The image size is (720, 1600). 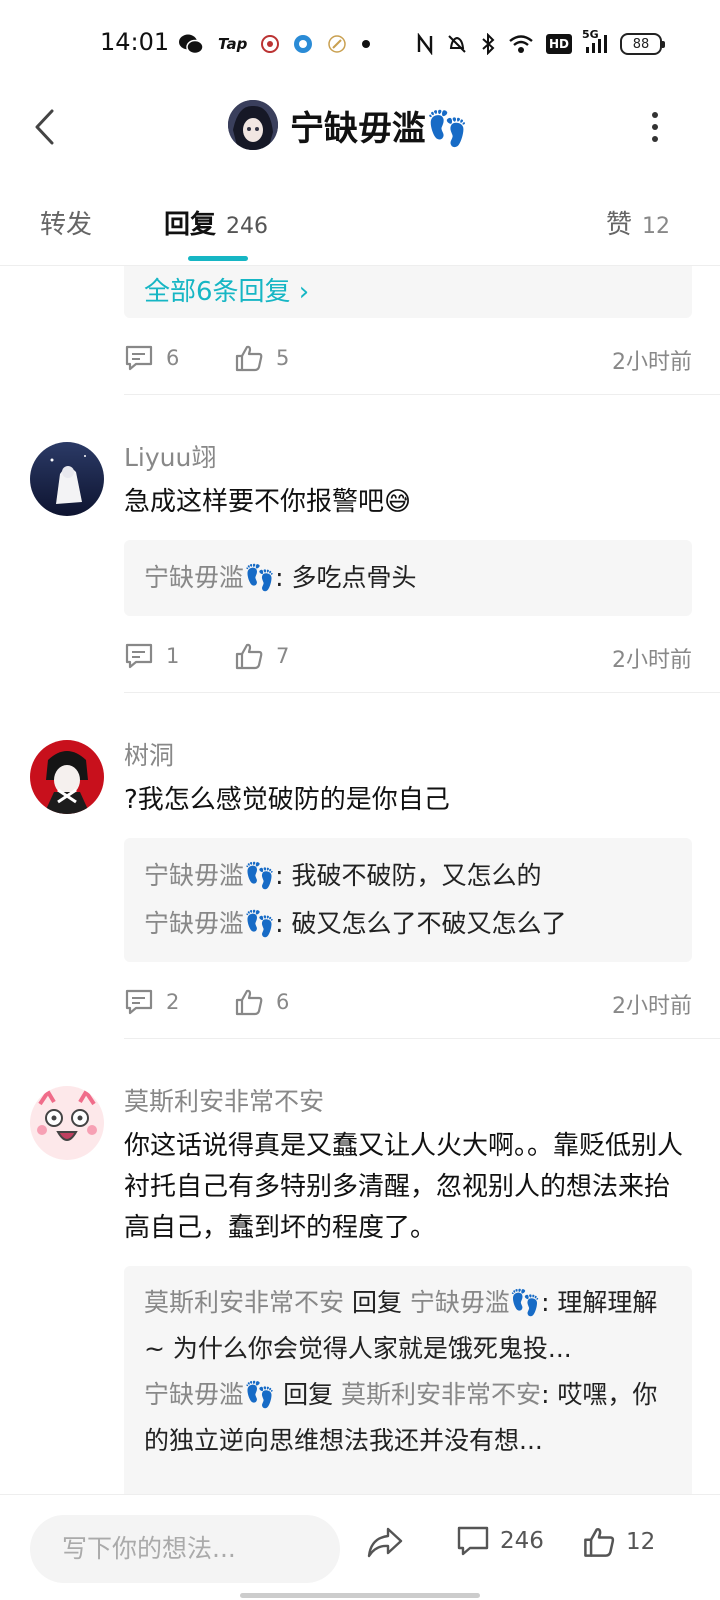 I want to click on reply-text: : 破又怎么了不破又怎么了, so click(x=421, y=923).